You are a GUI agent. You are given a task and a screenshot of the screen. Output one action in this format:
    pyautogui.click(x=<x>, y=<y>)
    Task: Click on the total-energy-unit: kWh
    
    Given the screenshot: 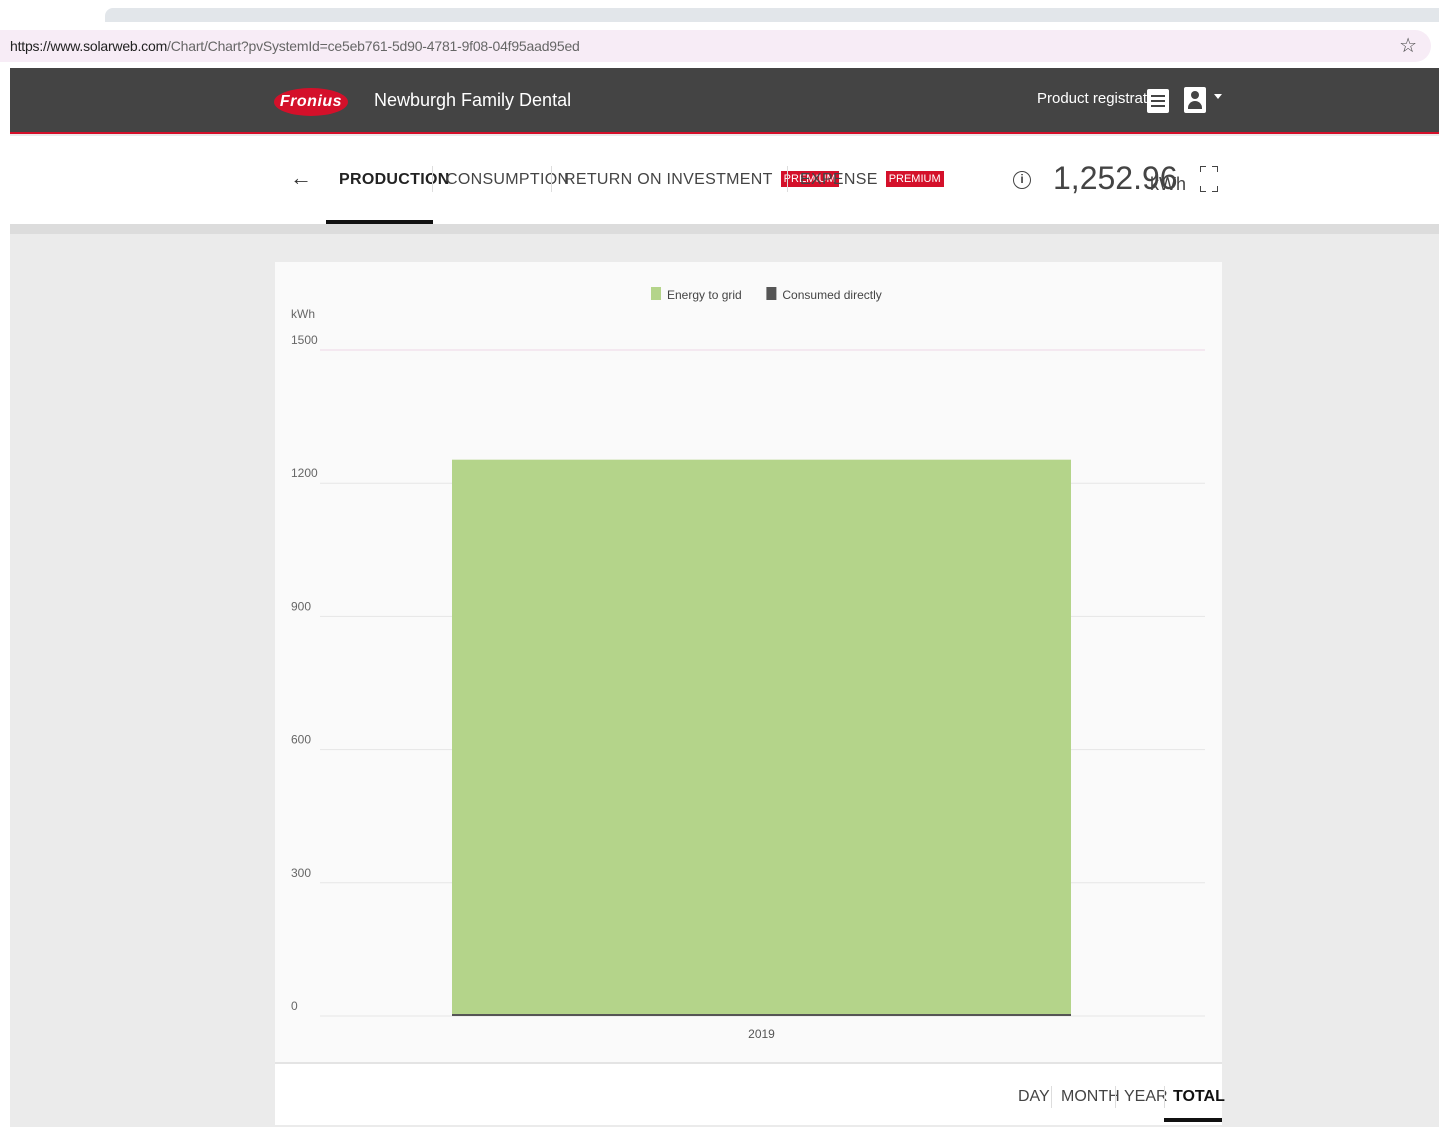 What is the action you would take?
    pyautogui.click(x=1168, y=184)
    